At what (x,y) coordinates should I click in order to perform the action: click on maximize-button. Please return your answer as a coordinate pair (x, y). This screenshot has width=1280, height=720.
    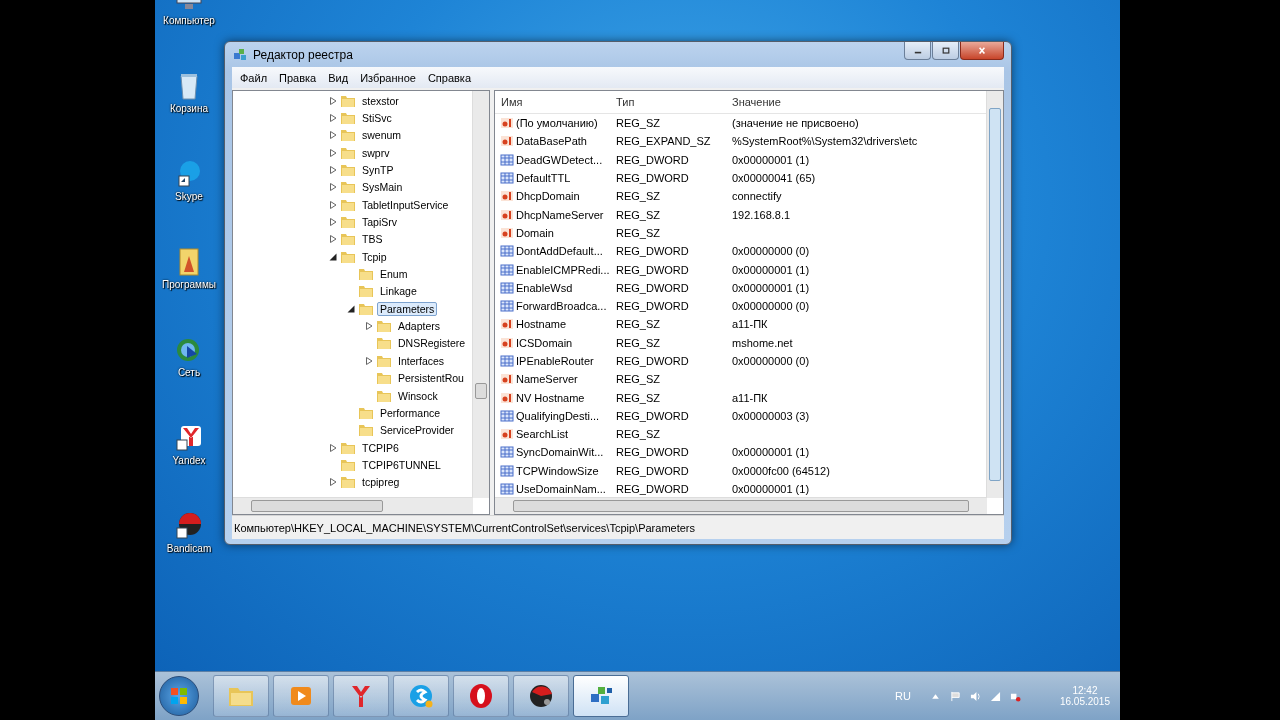
    Looking at the image, I should click on (945, 51).